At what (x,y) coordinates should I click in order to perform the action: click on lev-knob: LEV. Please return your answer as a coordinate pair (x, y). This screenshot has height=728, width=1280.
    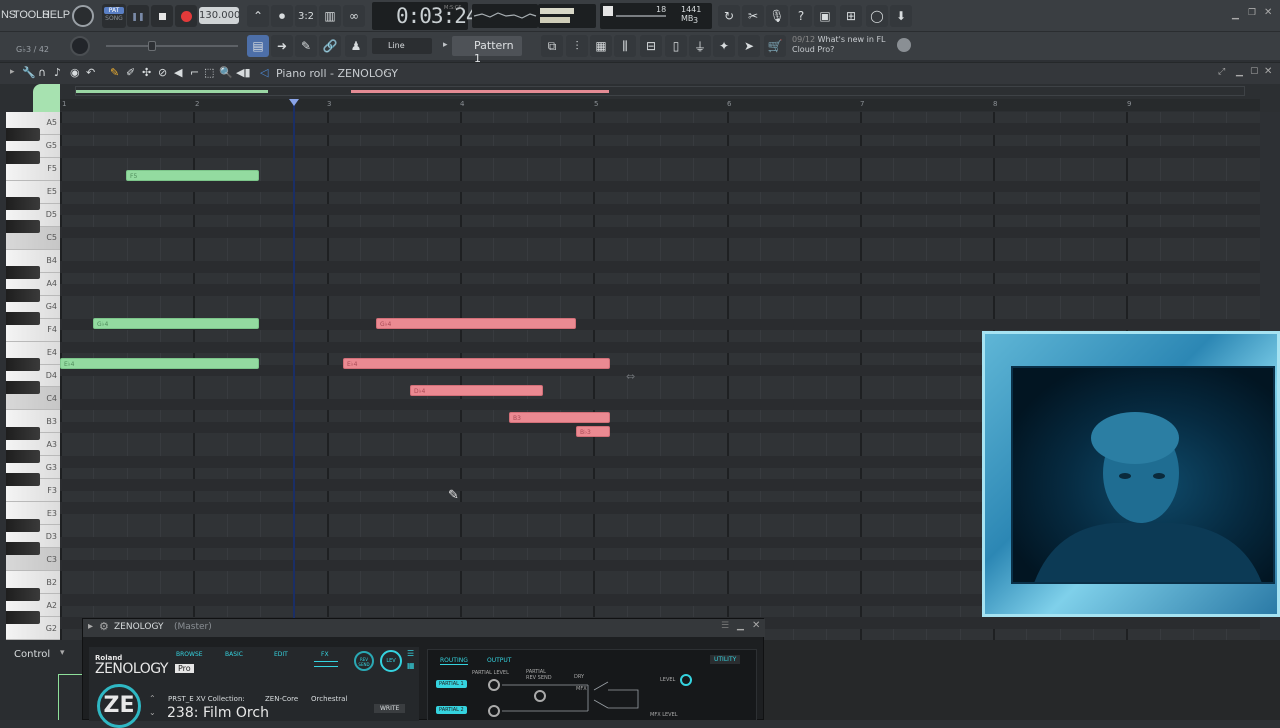
    Looking at the image, I should click on (391, 661).